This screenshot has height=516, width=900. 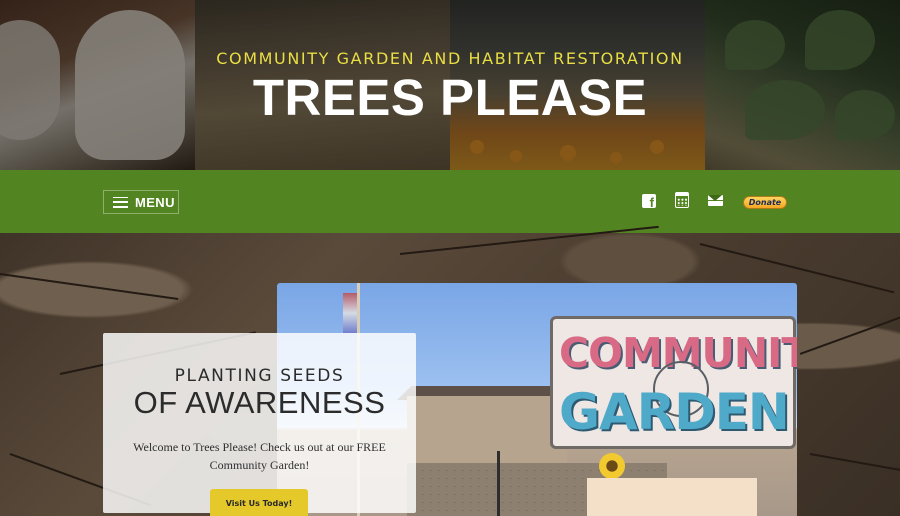 What do you see at coordinates (674, 412) in the screenshot?
I see `sign-line-2: GARDEN` at bounding box center [674, 412].